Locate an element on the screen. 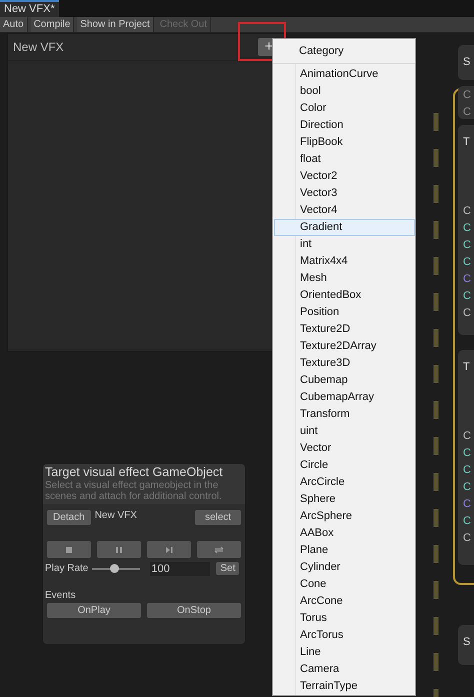 This screenshot has height=697, width=474. event-button: OnPlay is located at coordinates (94, 610).